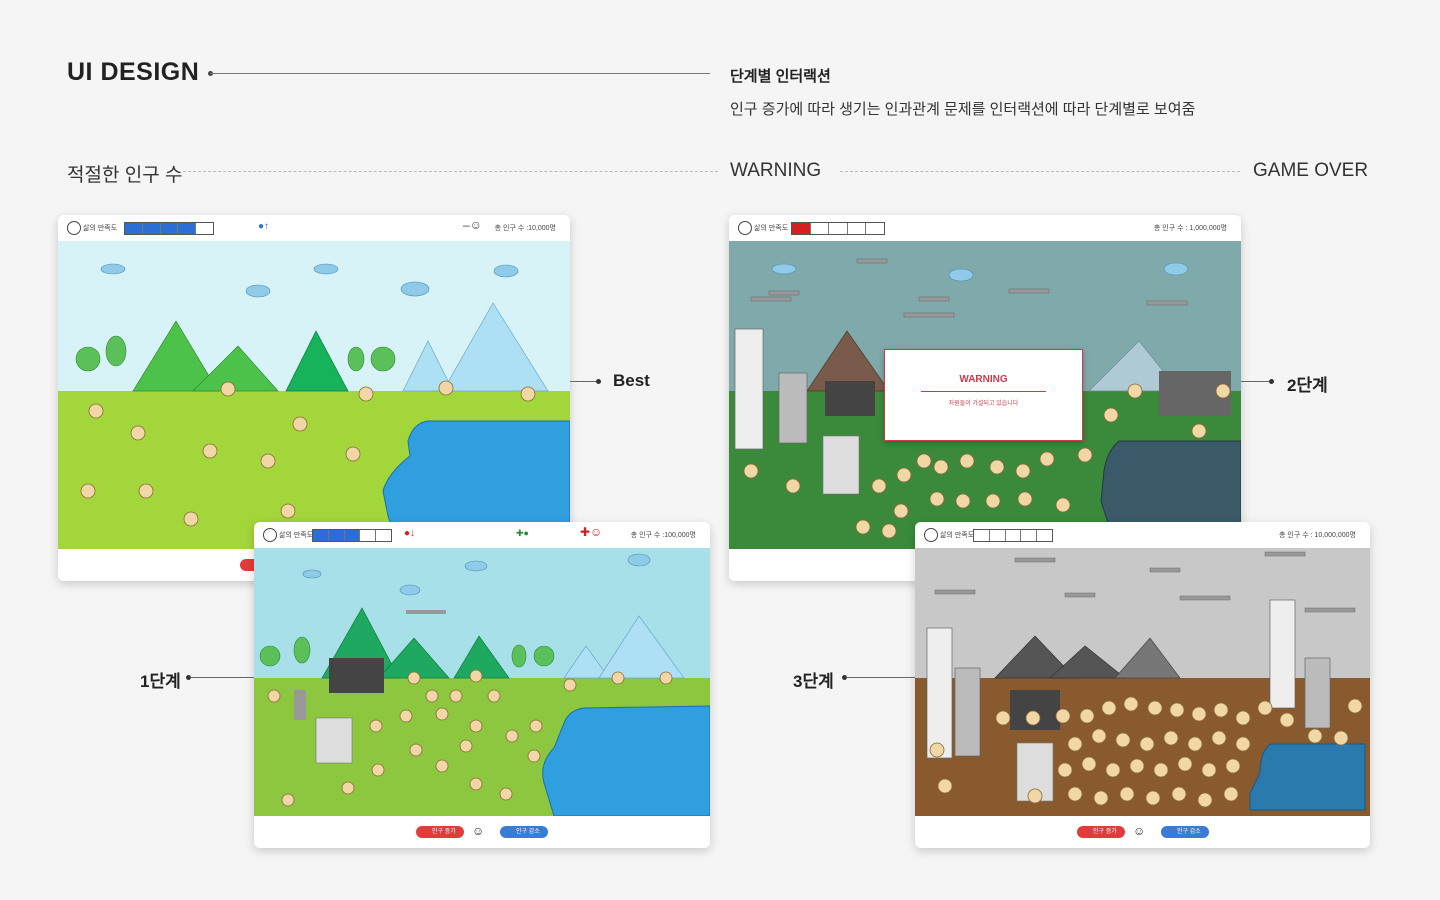  What do you see at coordinates (983, 379) in the screenshot?
I see `warning-title: WARNING` at bounding box center [983, 379].